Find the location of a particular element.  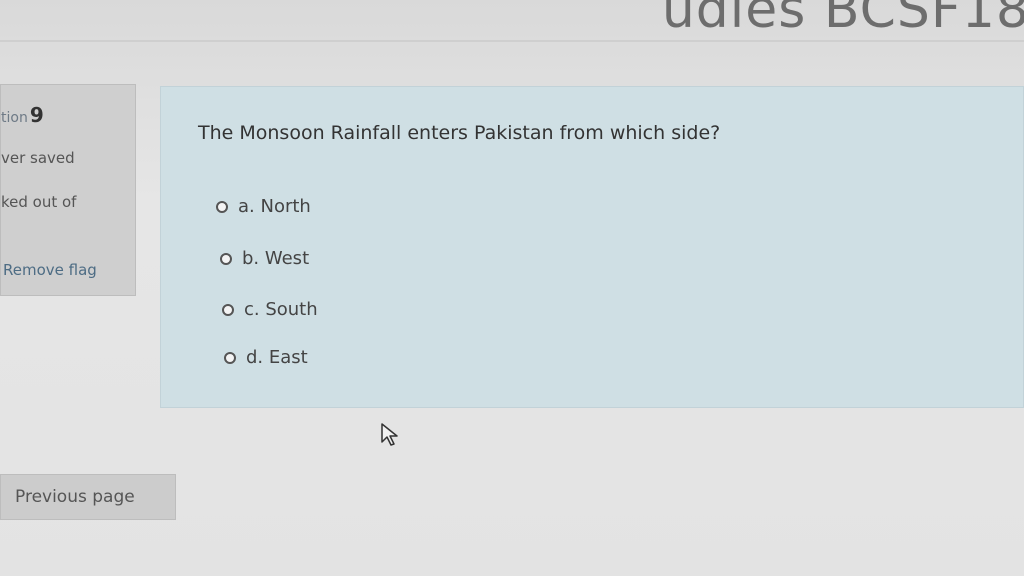

question-number-prefix: tion is located at coordinates (14, 118).